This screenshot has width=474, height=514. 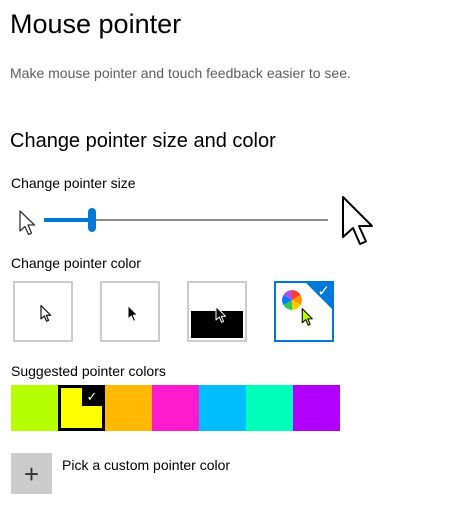 I want to click on pointer-color-inverted-option, so click(x=217, y=311).